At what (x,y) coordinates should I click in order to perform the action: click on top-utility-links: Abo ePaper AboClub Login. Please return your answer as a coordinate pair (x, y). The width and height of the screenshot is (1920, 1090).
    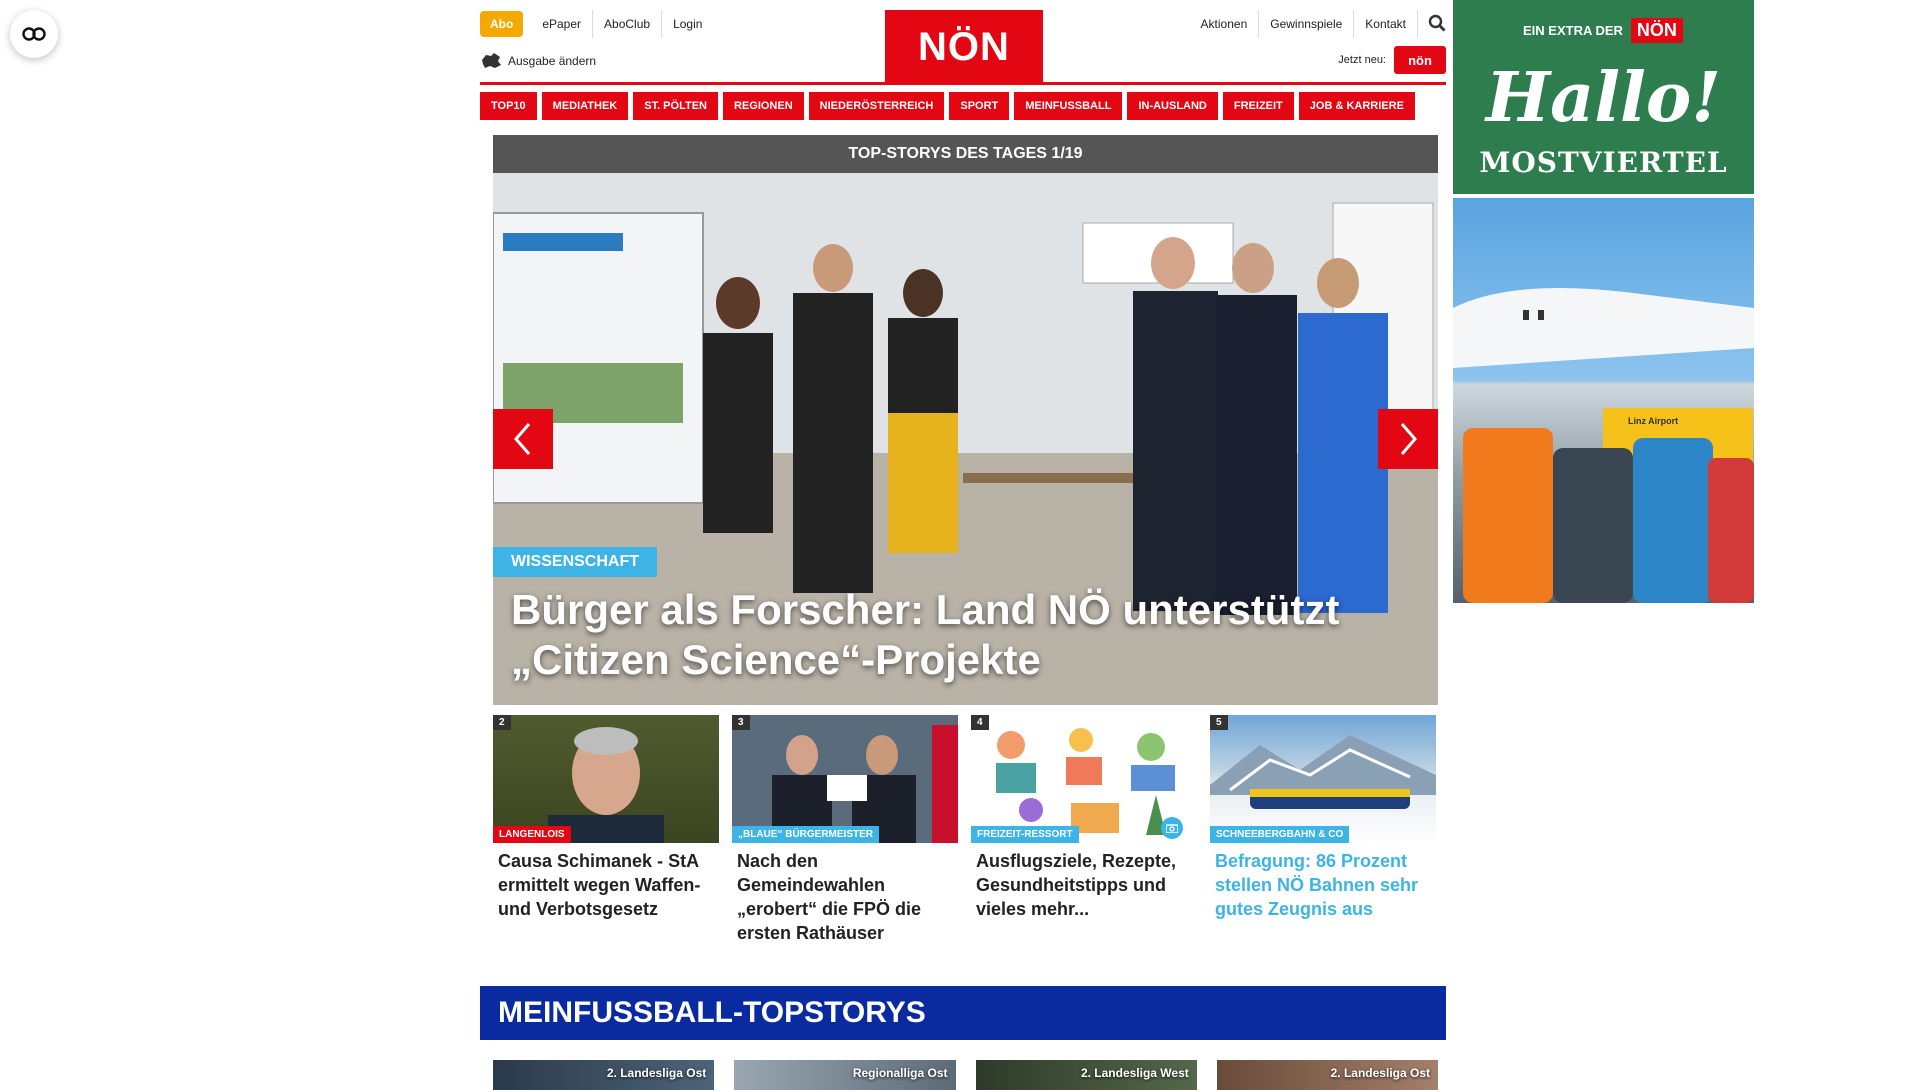
    Looking at the image, I should click on (596, 24).